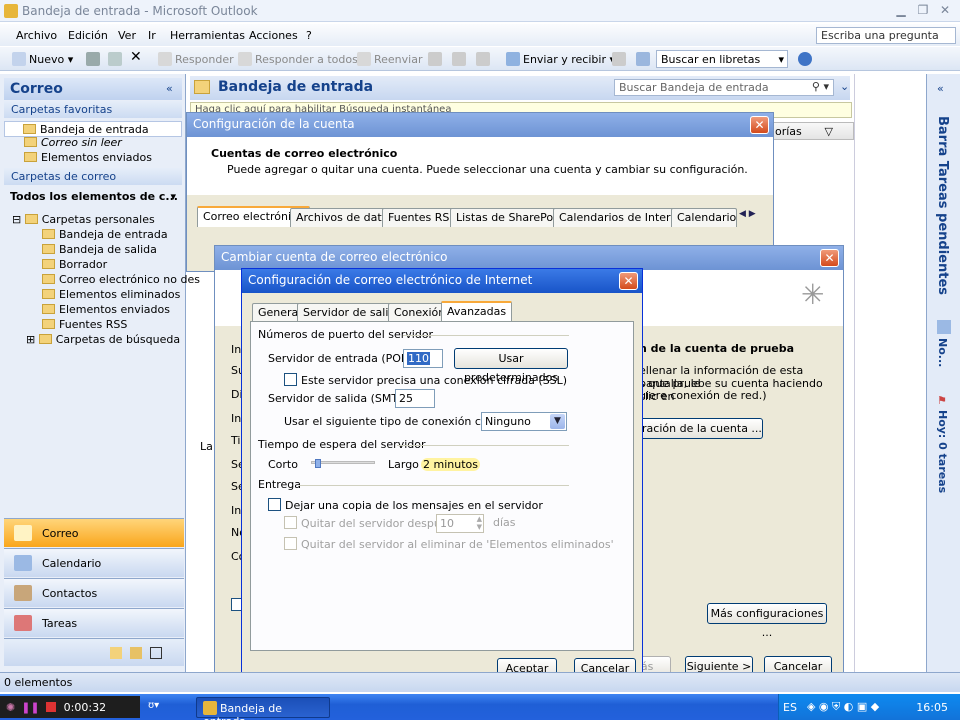  Describe the element at coordinates (813, 131) in the screenshot. I see `categories-column-header: orías ▽` at that location.